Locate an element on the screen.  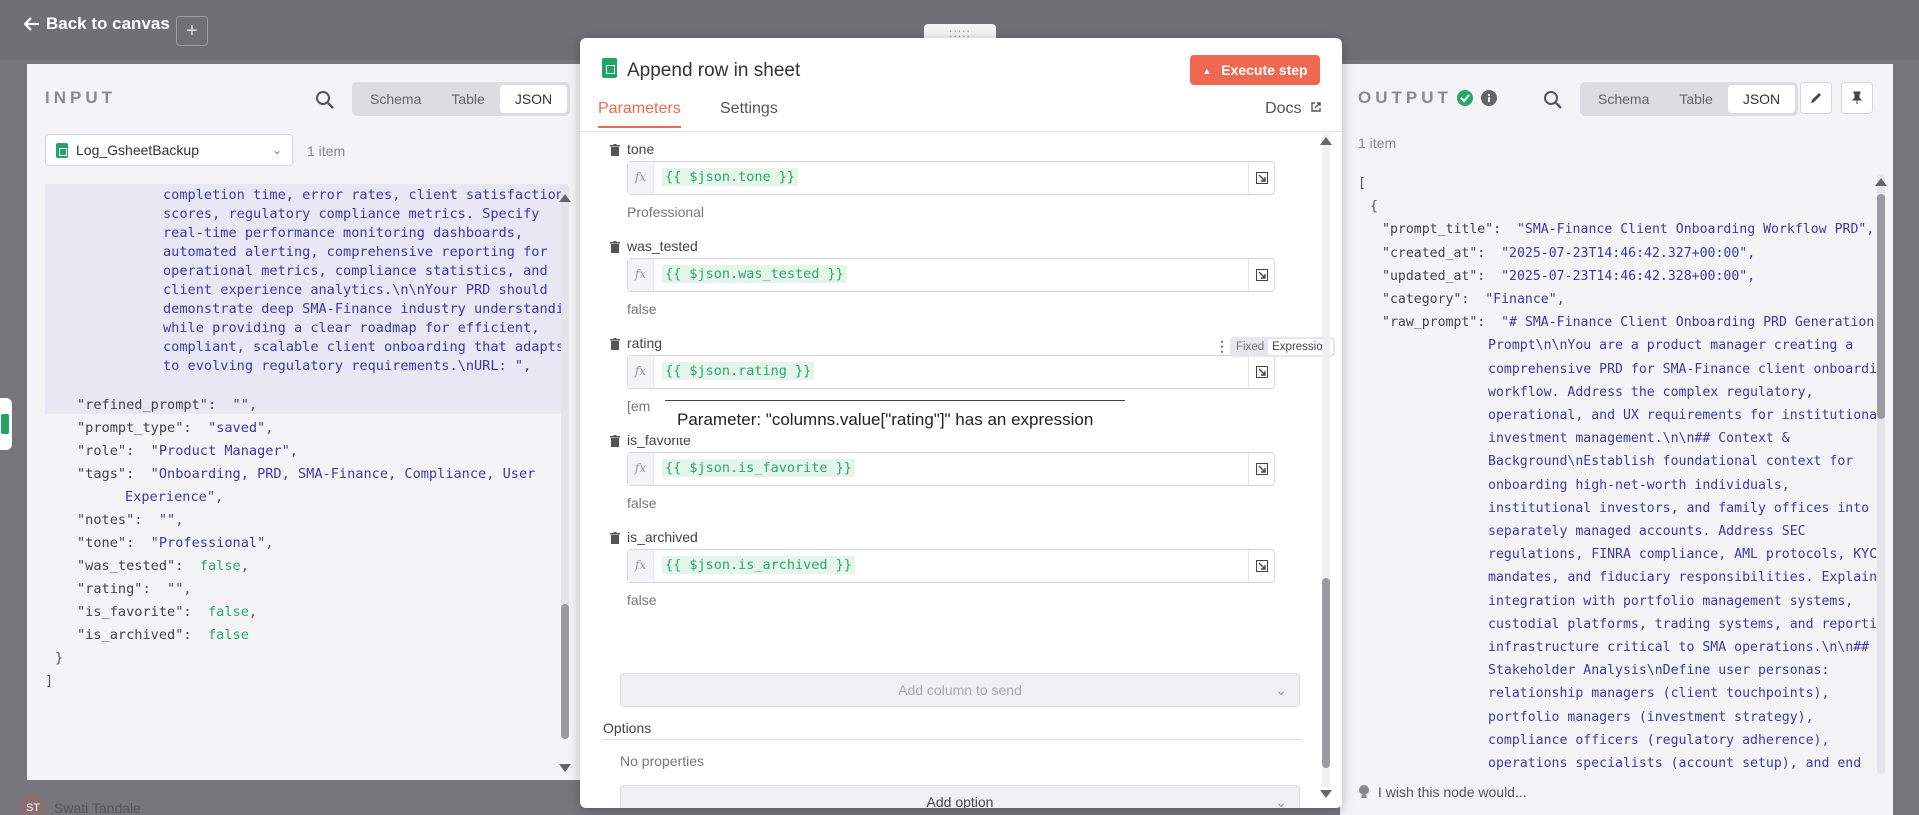
json-field: "is_favorite": false, is located at coordinates (167, 612).